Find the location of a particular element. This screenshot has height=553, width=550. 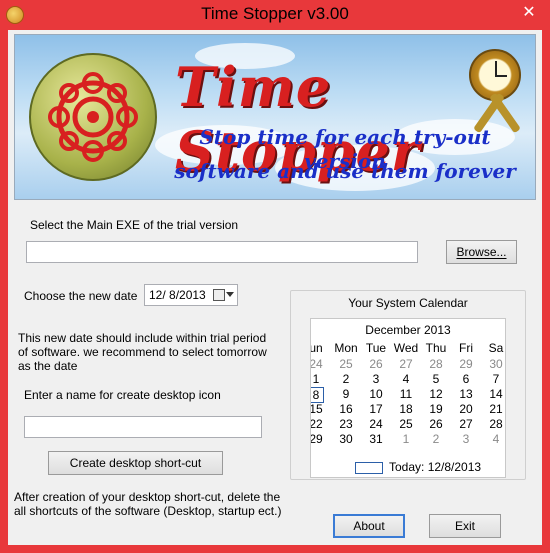

calendar-day: 19 is located at coordinates (436, 409).